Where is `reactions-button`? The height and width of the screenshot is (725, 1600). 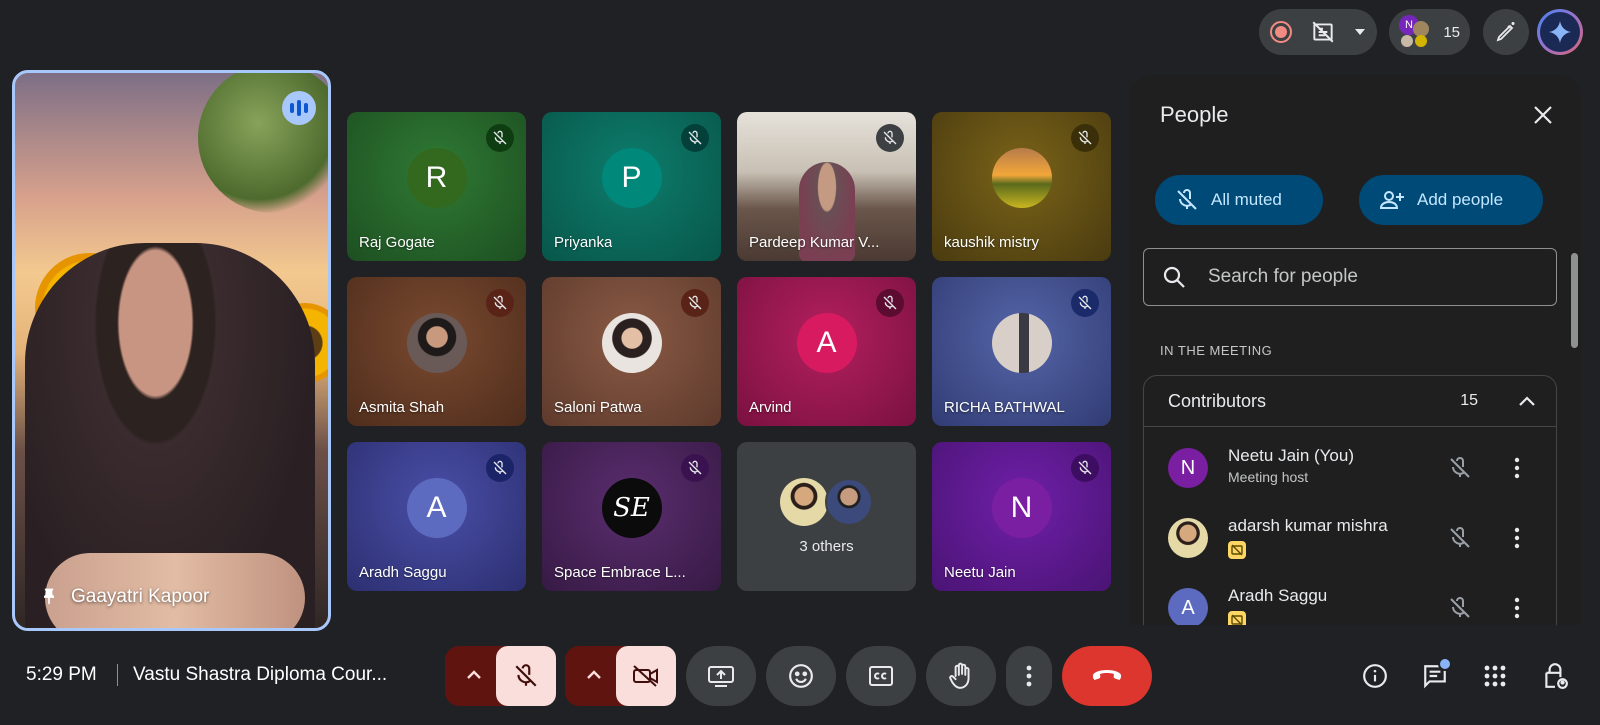
reactions-button is located at coordinates (801, 676).